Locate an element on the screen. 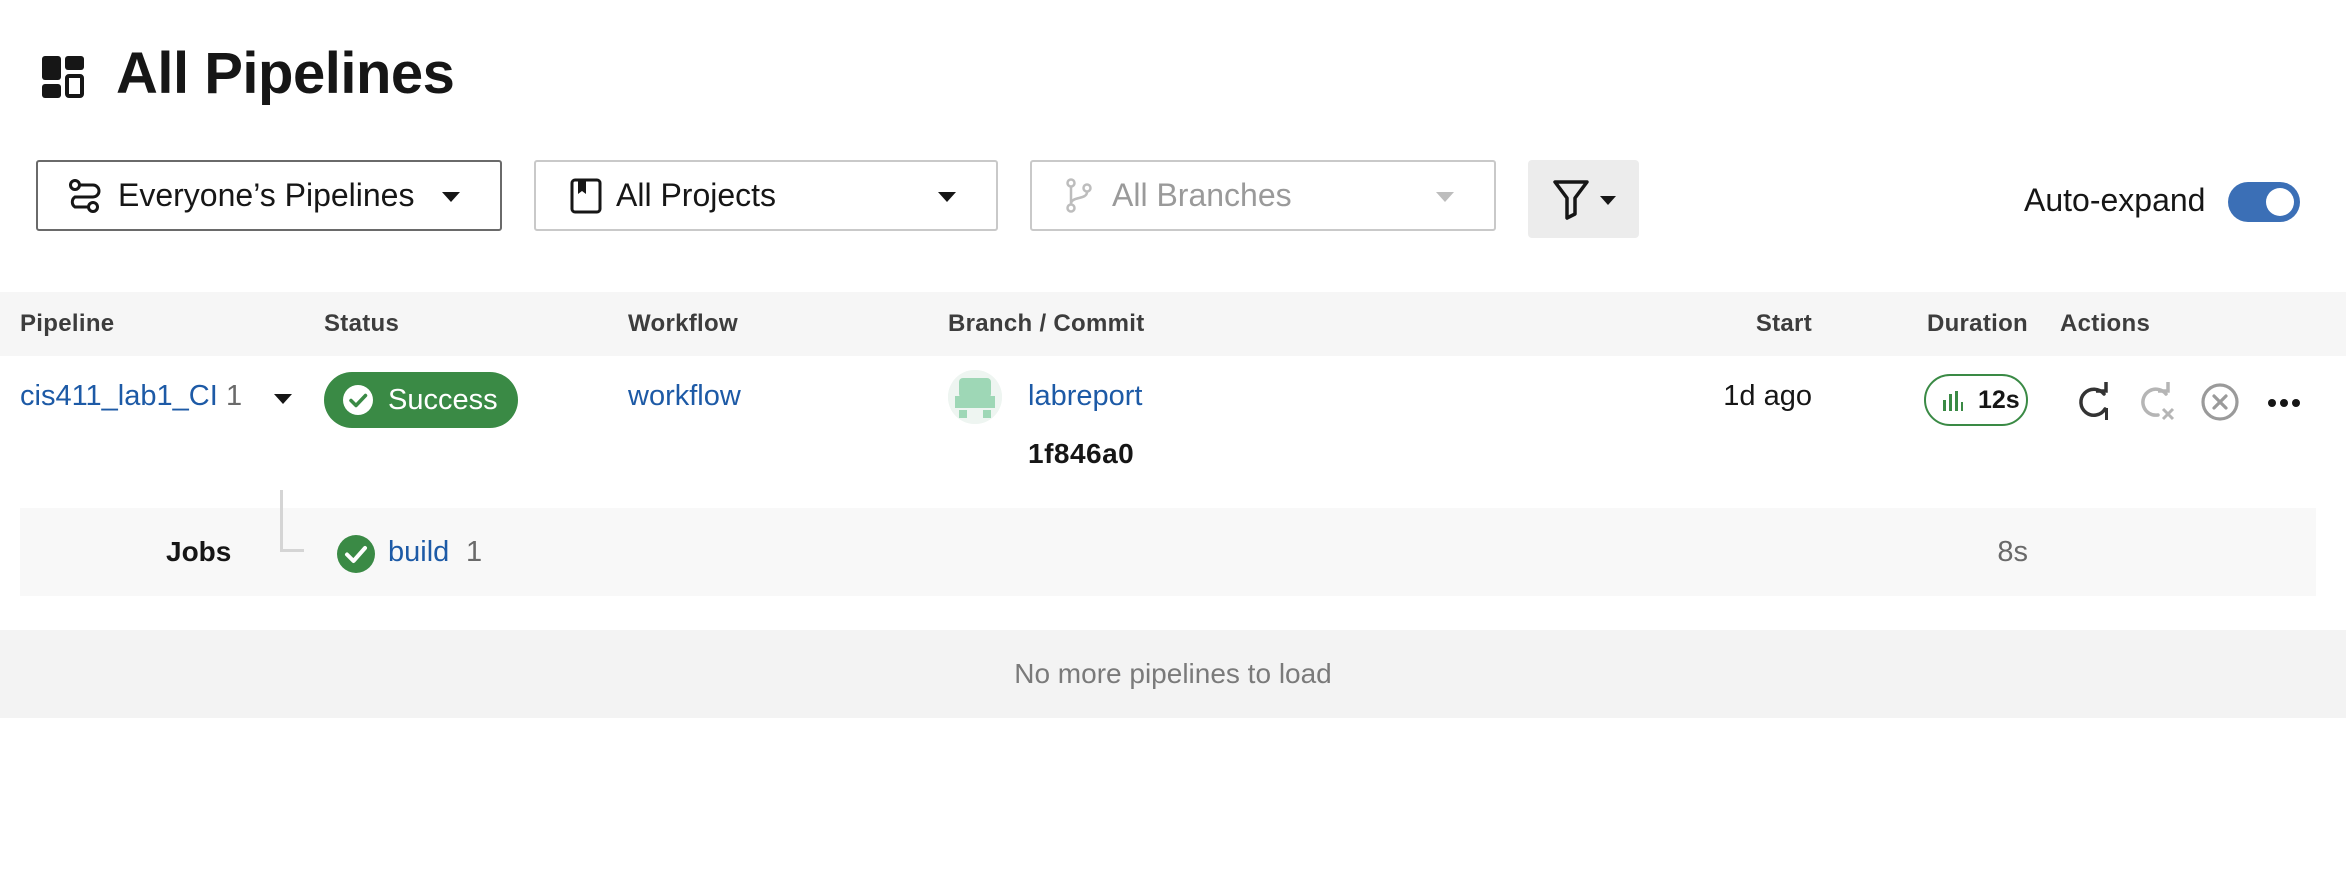 This screenshot has width=2346, height=876. avatar-icon is located at coordinates (975, 397).